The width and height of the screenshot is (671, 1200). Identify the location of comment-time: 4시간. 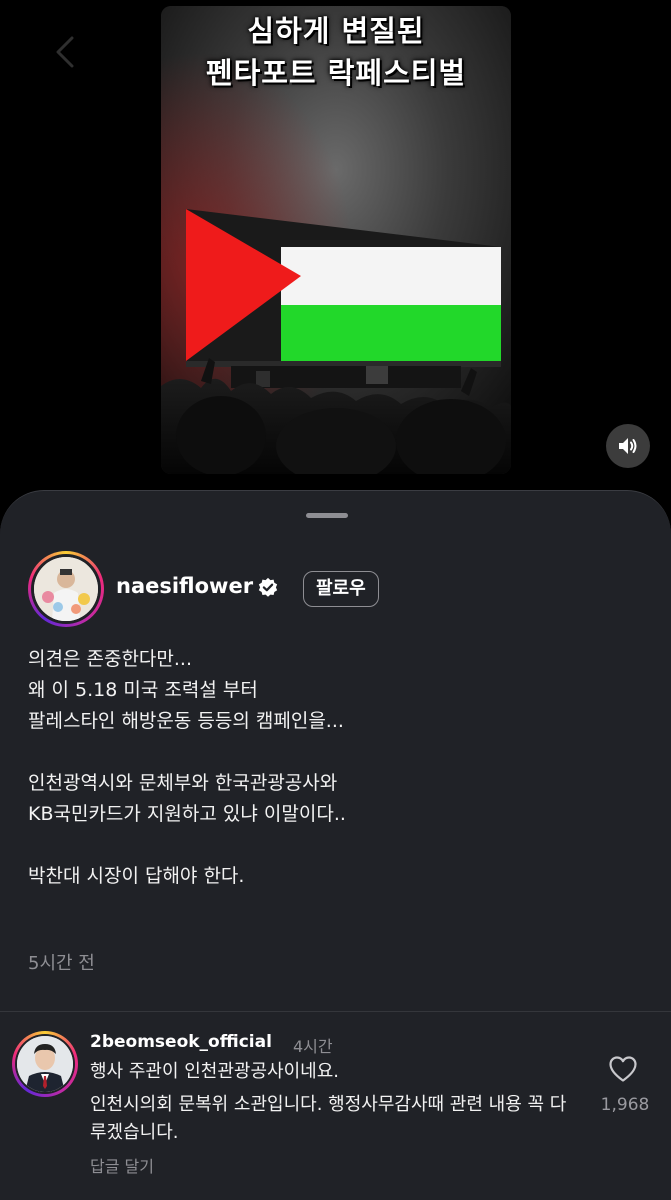
(313, 1046).